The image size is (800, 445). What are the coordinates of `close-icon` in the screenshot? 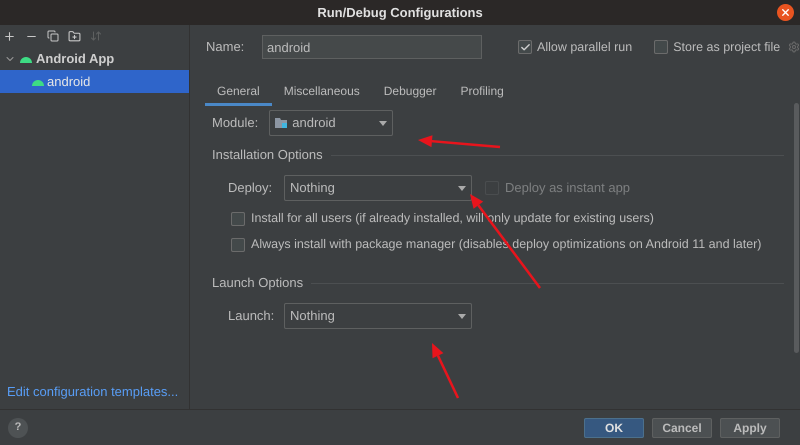 It's located at (785, 12).